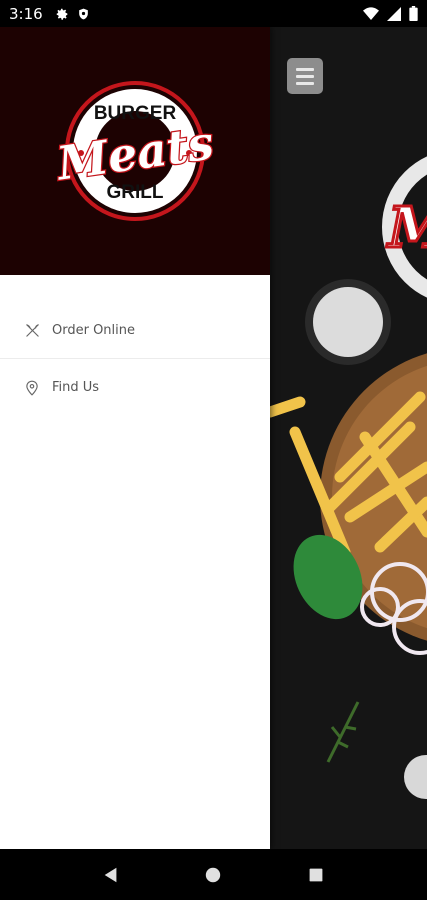 The height and width of the screenshot is (900, 427). I want to click on drawer-item-order-online: Order Online, so click(135, 330).